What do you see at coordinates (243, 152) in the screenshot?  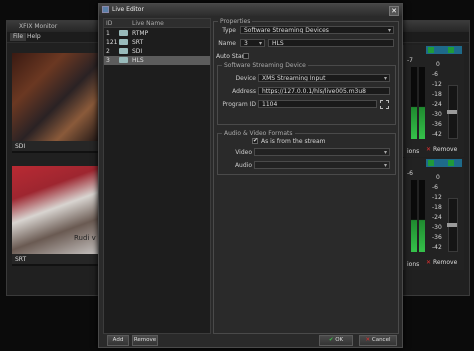 I see `video-label: Video` at bounding box center [243, 152].